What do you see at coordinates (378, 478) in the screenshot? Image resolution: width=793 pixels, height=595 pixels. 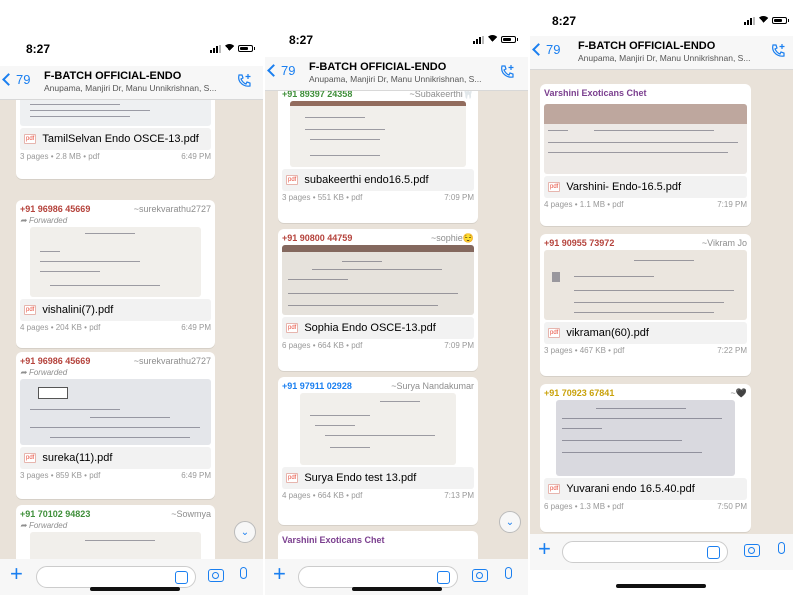 I see `file-attachment: pdf Surya Endo test 13.pdf` at bounding box center [378, 478].